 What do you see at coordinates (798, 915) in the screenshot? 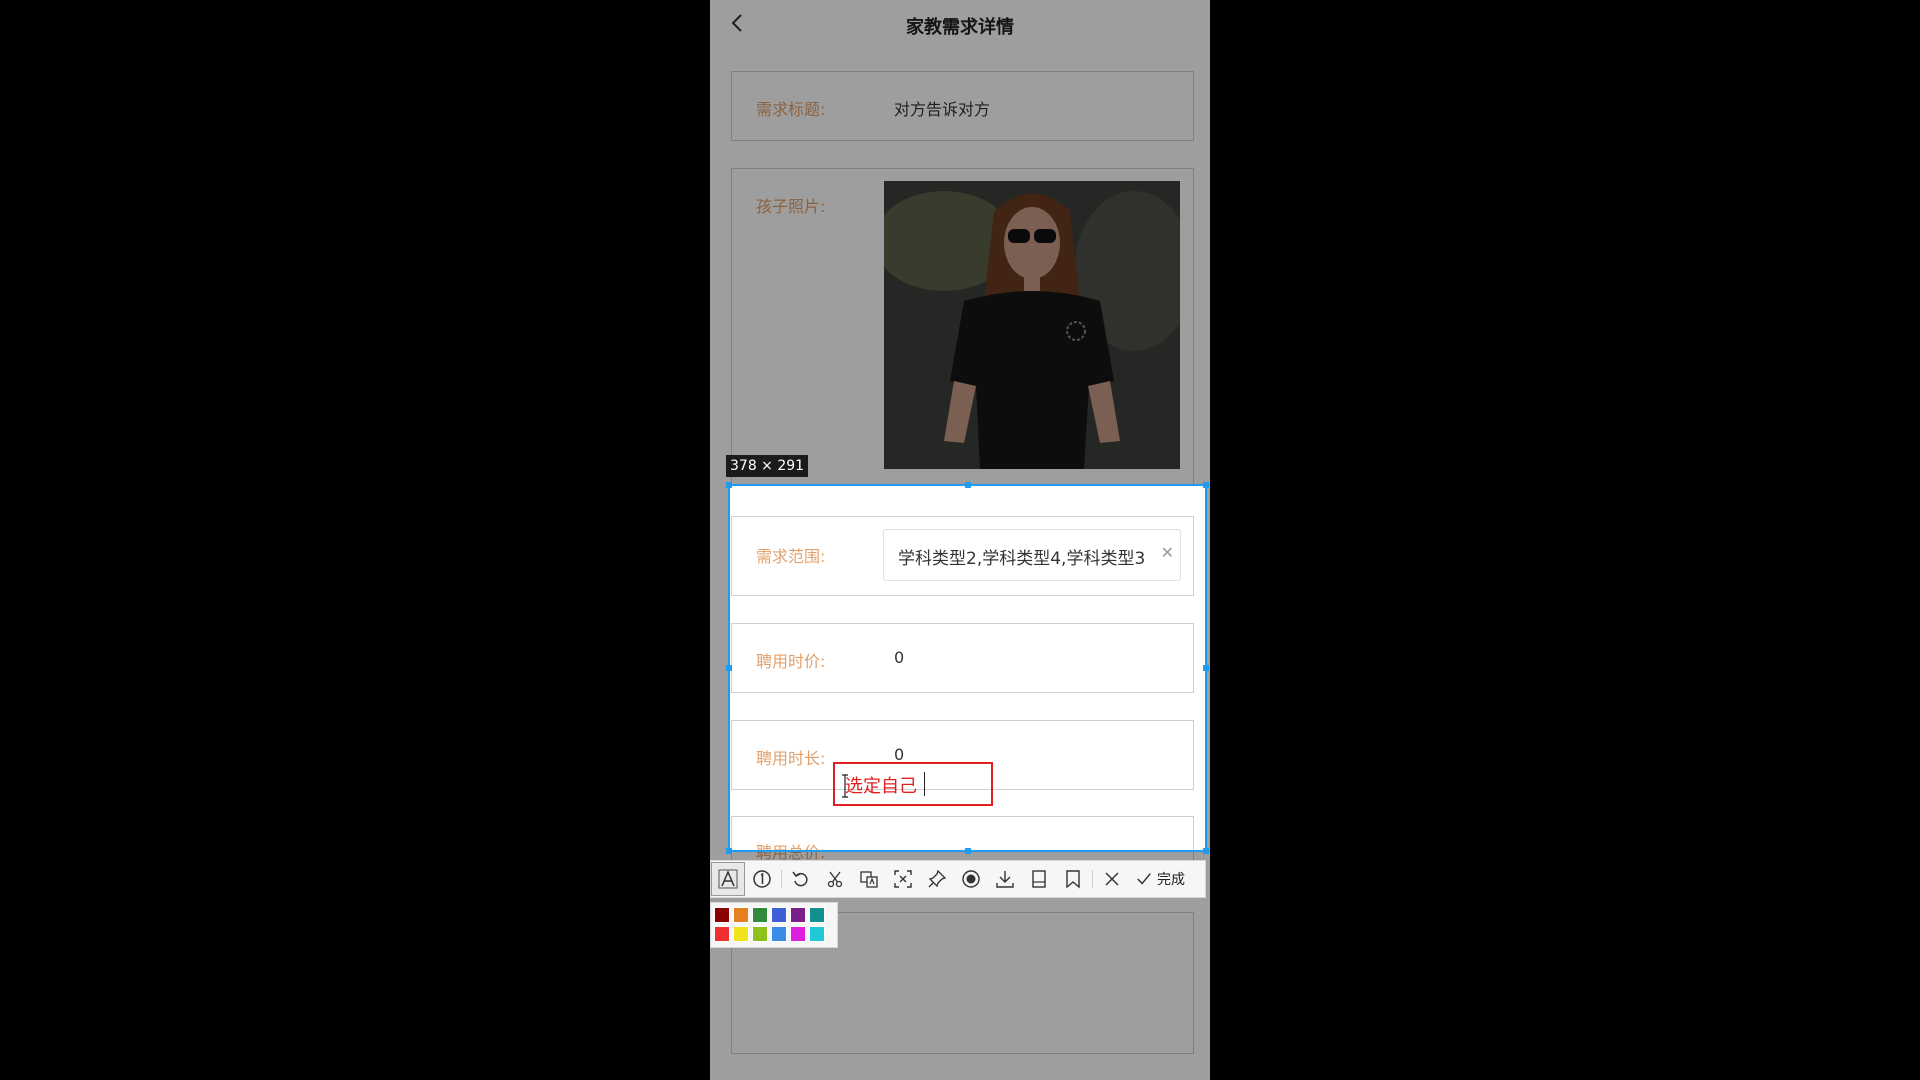
I see `color-swatch-purple` at bounding box center [798, 915].